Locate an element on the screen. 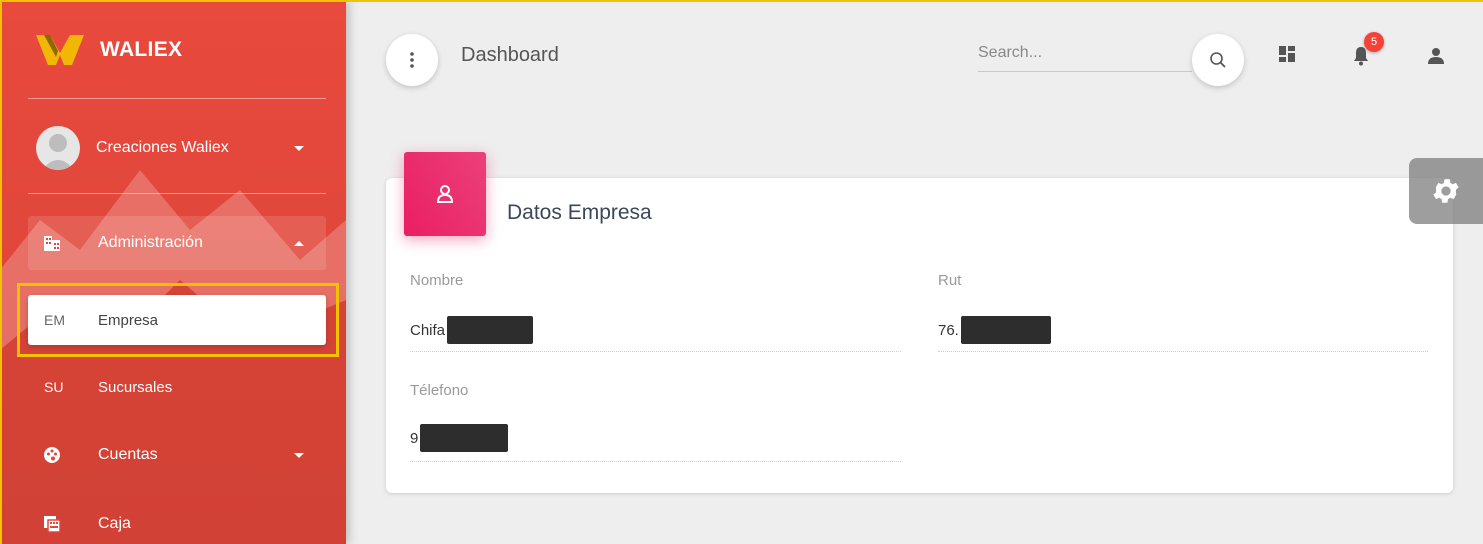 Image resolution: width=1483 pixels, height=544 pixels. brand: WALIEX is located at coordinates (108, 50).